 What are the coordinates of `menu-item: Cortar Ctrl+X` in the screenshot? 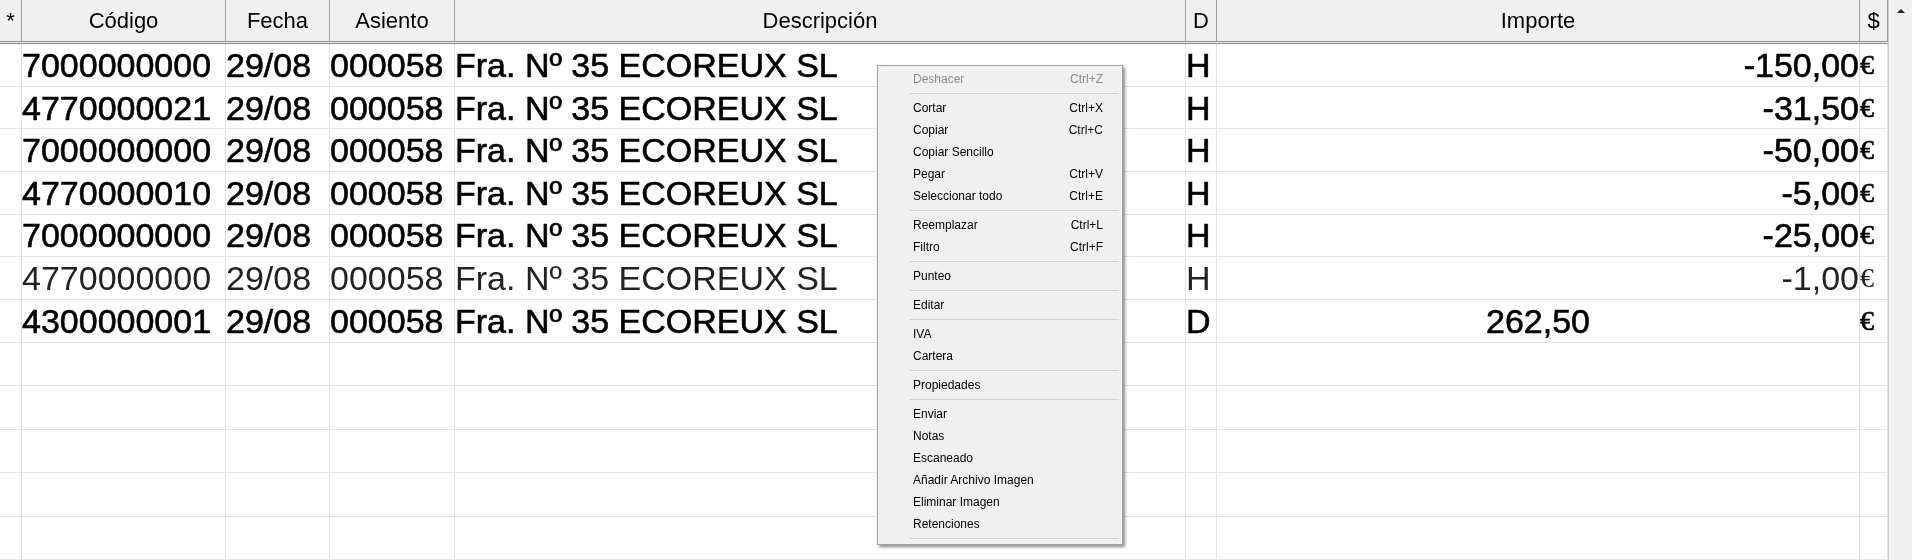 It's located at (1000, 108).